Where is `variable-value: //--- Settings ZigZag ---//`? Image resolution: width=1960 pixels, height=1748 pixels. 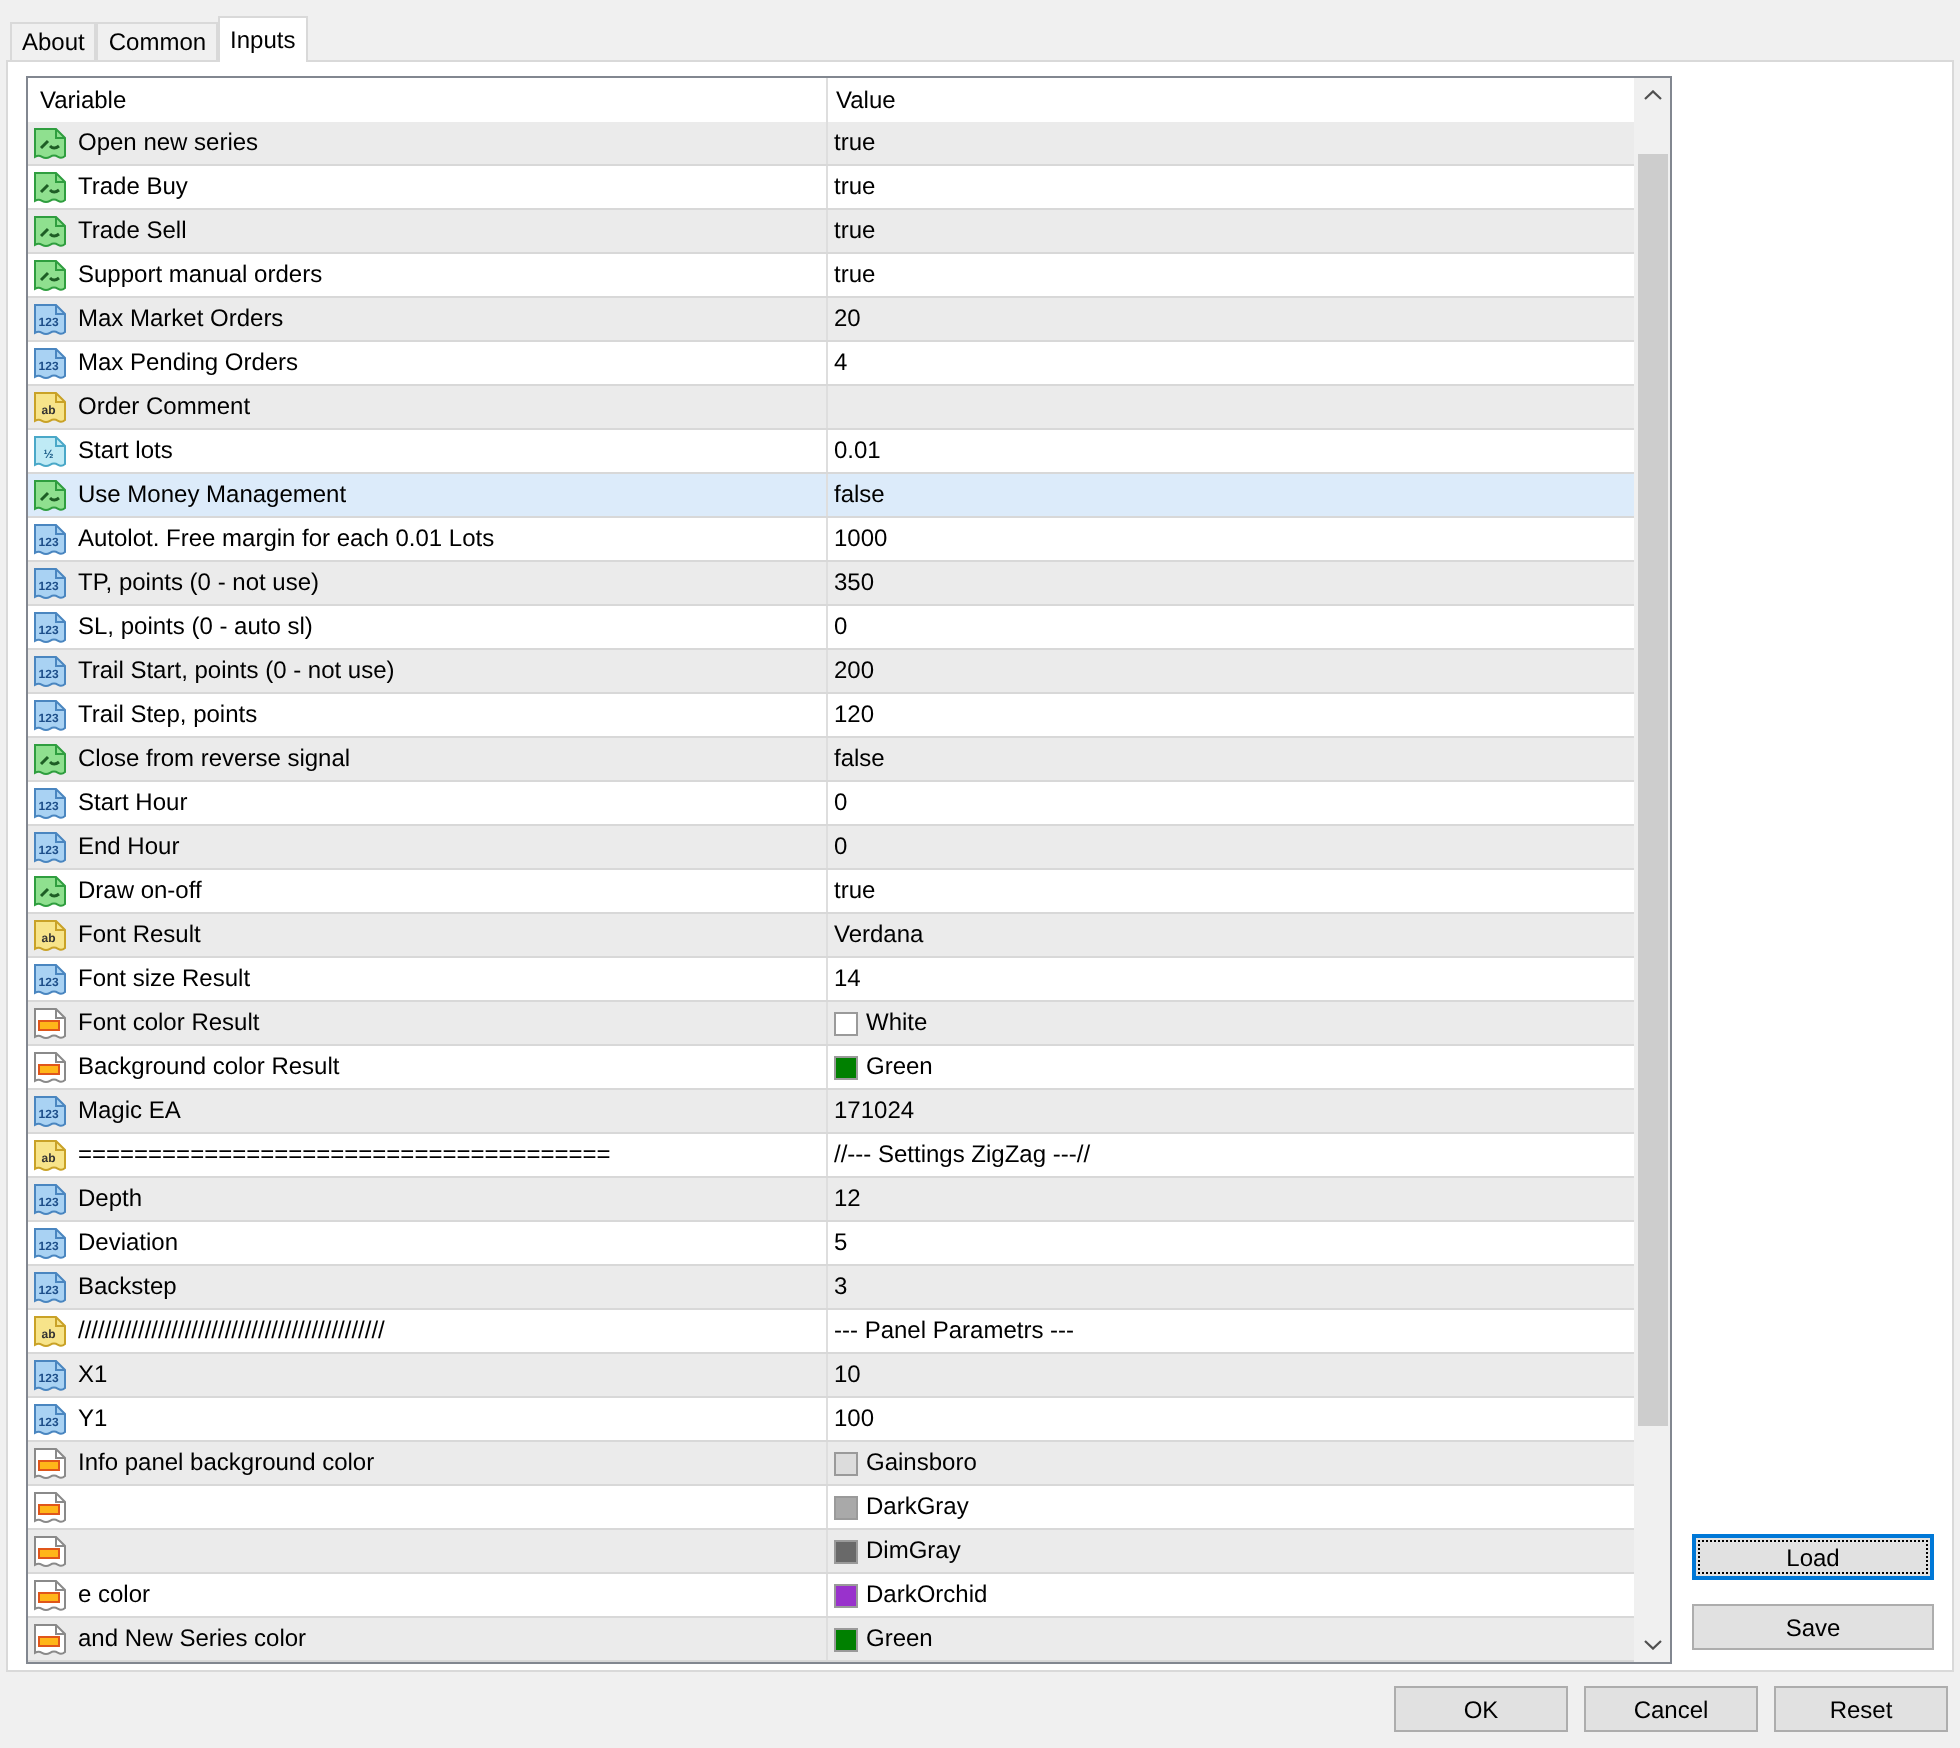
variable-value: //--- Settings ZigZag ---// is located at coordinates (962, 1155).